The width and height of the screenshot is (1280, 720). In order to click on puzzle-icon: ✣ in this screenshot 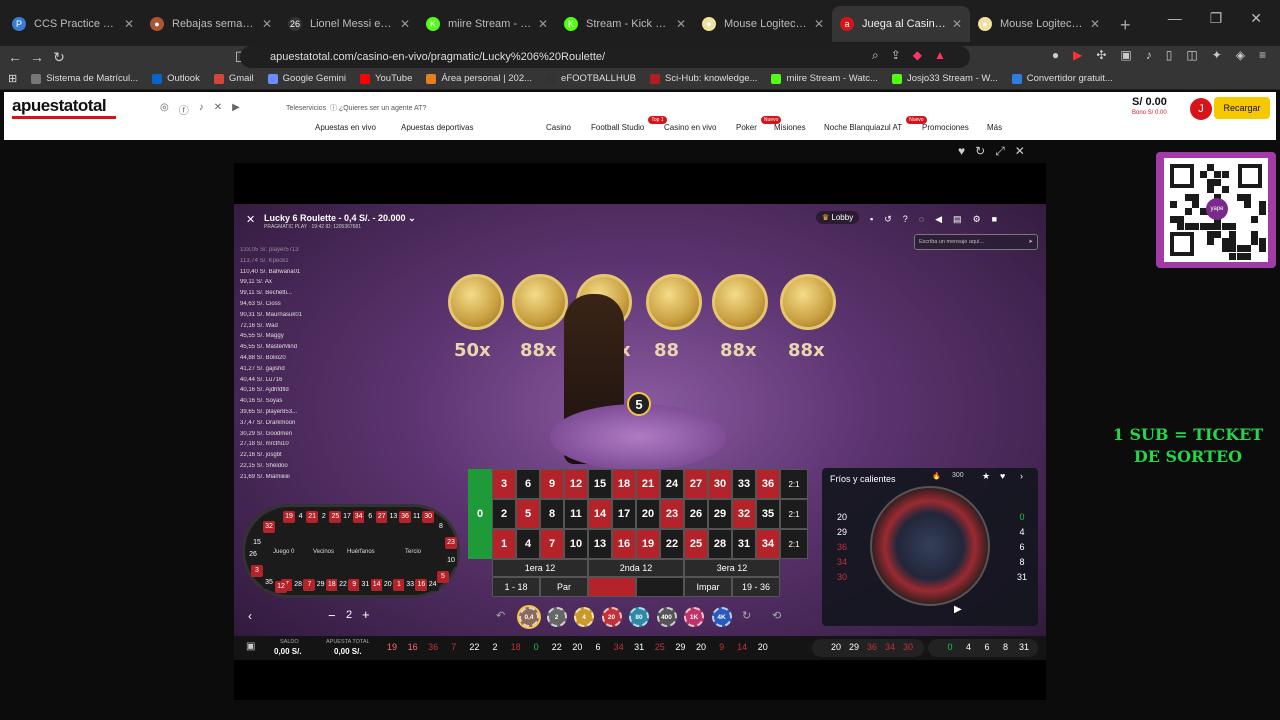, I will do `click(1101, 55)`.